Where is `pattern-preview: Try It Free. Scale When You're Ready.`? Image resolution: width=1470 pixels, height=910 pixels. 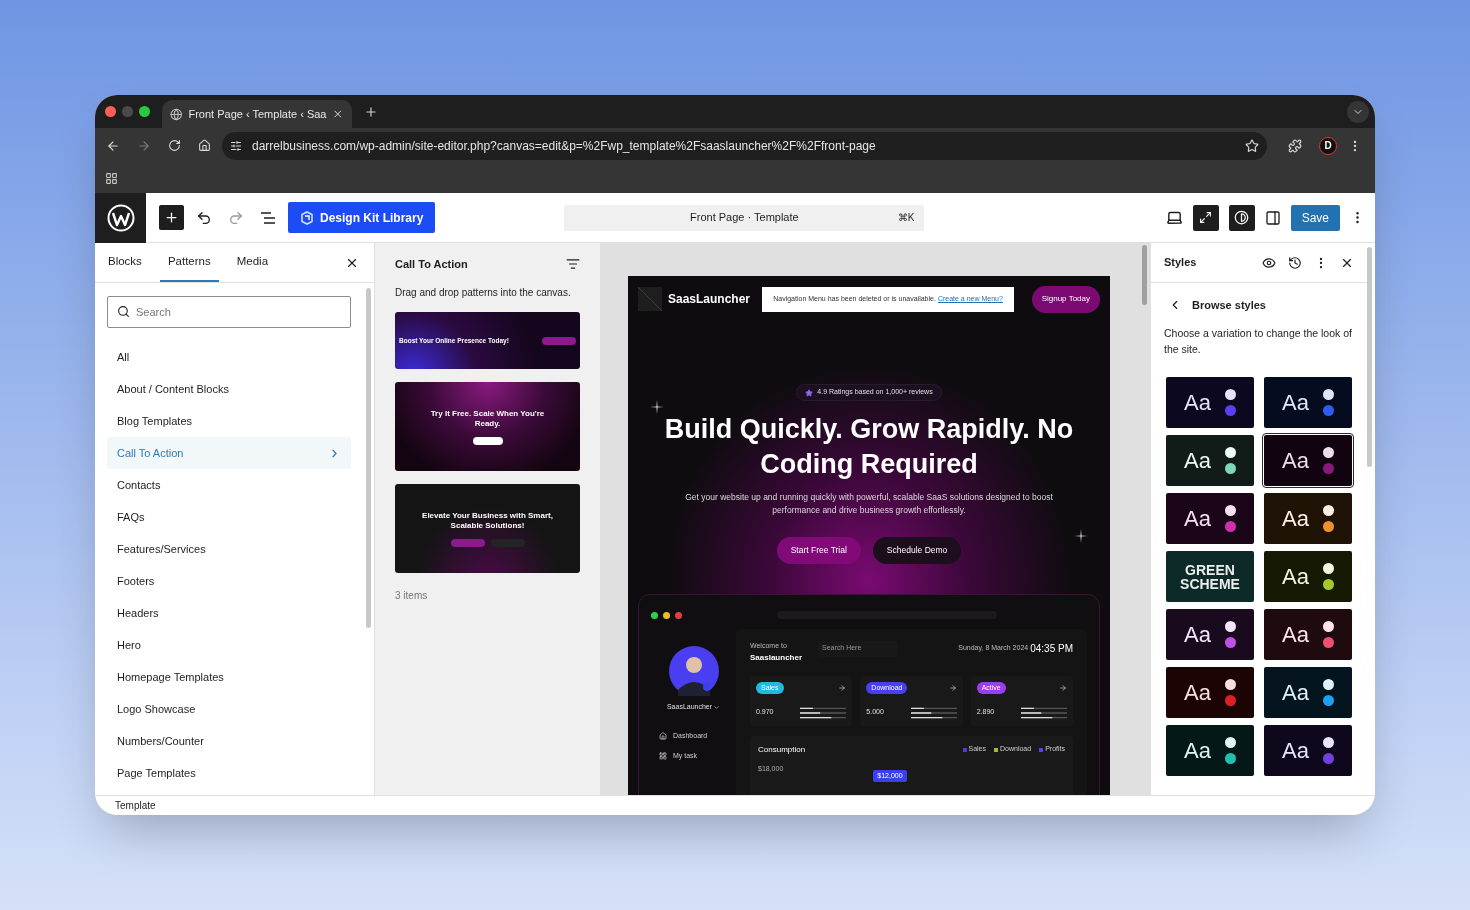 pattern-preview: Try It Free. Scale When You're Ready. is located at coordinates (487, 426).